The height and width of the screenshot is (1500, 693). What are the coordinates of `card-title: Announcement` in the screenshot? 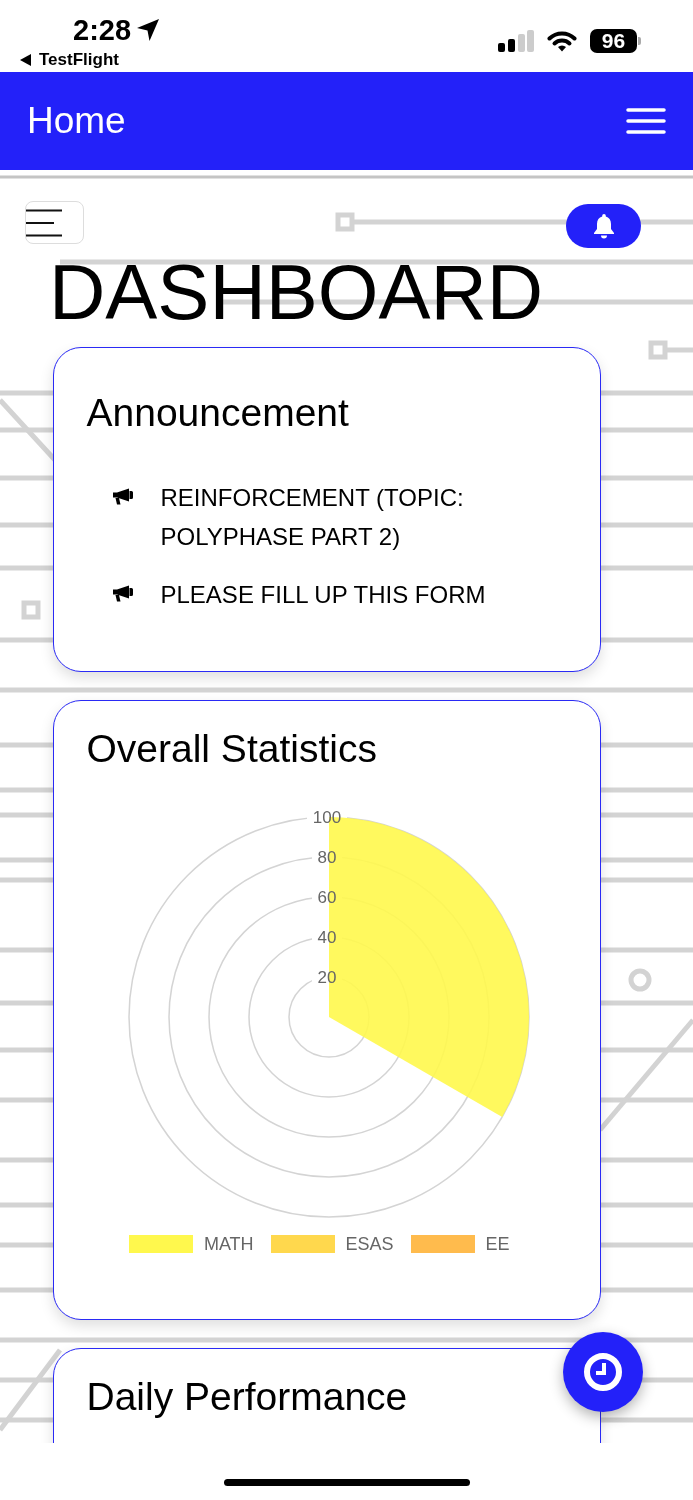 It's located at (218, 413).